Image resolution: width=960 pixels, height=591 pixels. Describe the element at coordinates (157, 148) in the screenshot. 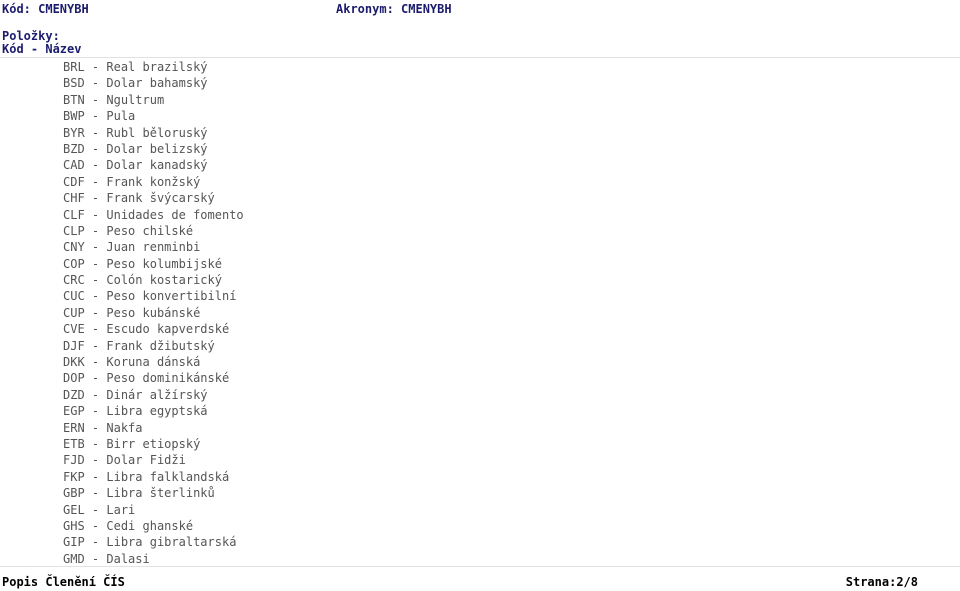

I see `item-name: Dolar belizský` at that location.